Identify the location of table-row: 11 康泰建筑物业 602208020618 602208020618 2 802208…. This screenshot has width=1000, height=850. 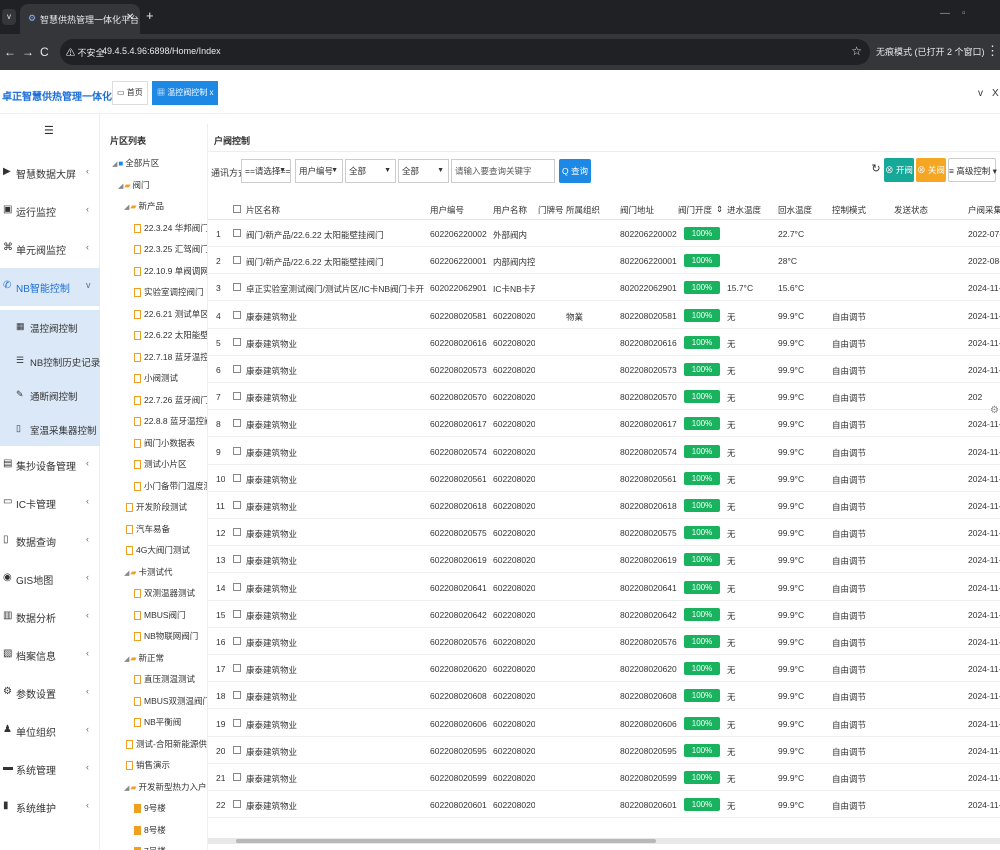
(604, 505).